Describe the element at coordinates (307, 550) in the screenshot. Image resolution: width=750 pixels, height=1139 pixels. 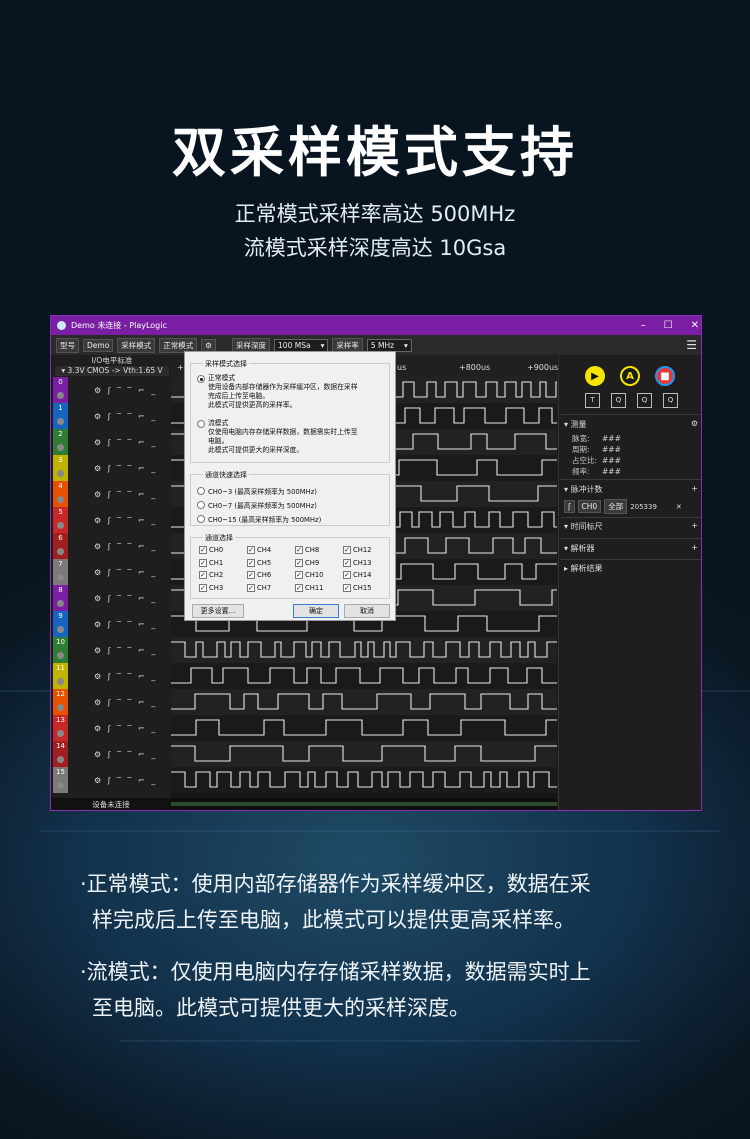
I see `channel-checkbox: ✓ CH8` at that location.